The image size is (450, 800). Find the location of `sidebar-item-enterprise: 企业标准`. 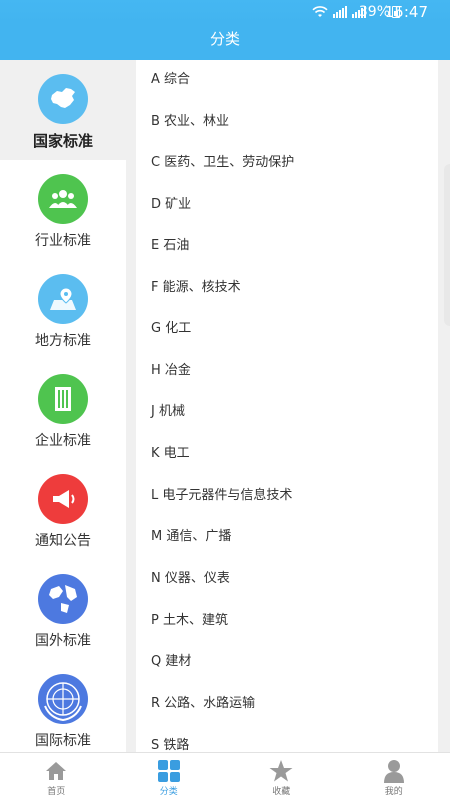

sidebar-item-enterprise: 企业标准 is located at coordinates (63, 410).